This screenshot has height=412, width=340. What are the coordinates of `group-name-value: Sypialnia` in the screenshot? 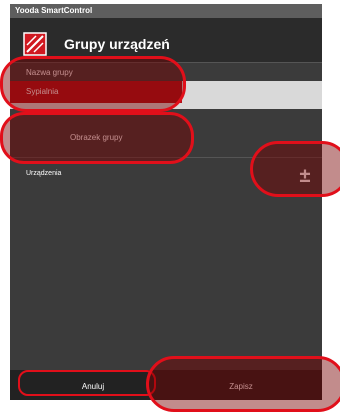 It's located at (96, 92).